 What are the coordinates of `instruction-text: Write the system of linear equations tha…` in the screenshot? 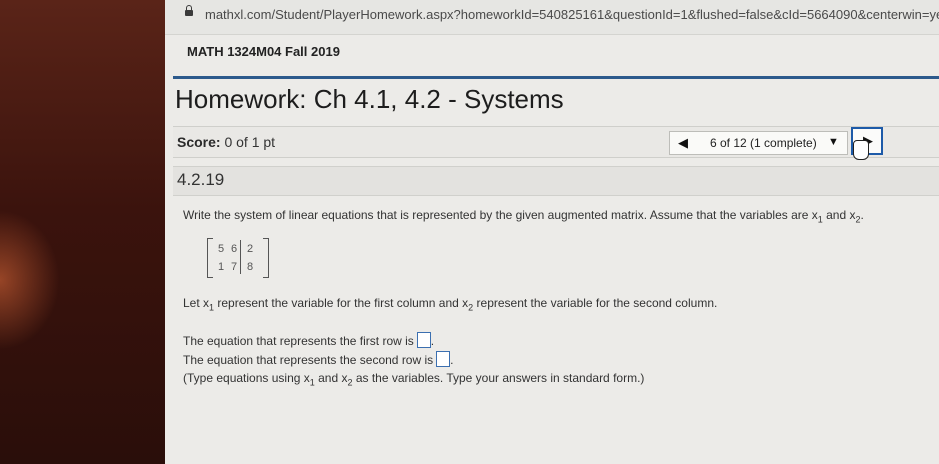 It's located at (500, 215).